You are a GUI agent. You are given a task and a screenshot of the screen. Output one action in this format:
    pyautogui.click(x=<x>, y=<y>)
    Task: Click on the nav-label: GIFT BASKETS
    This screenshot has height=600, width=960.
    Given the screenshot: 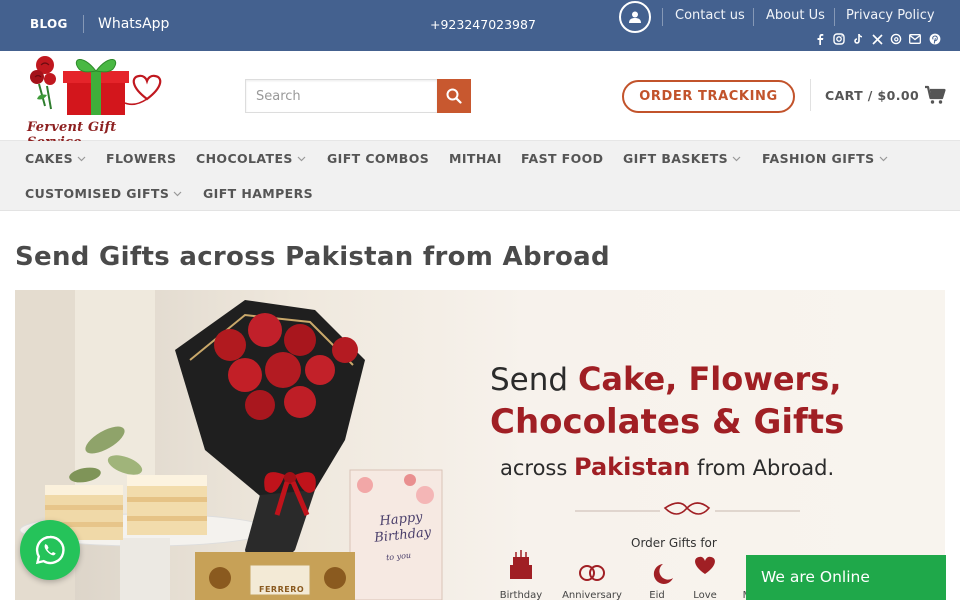 What is the action you would take?
    pyautogui.click(x=676, y=158)
    